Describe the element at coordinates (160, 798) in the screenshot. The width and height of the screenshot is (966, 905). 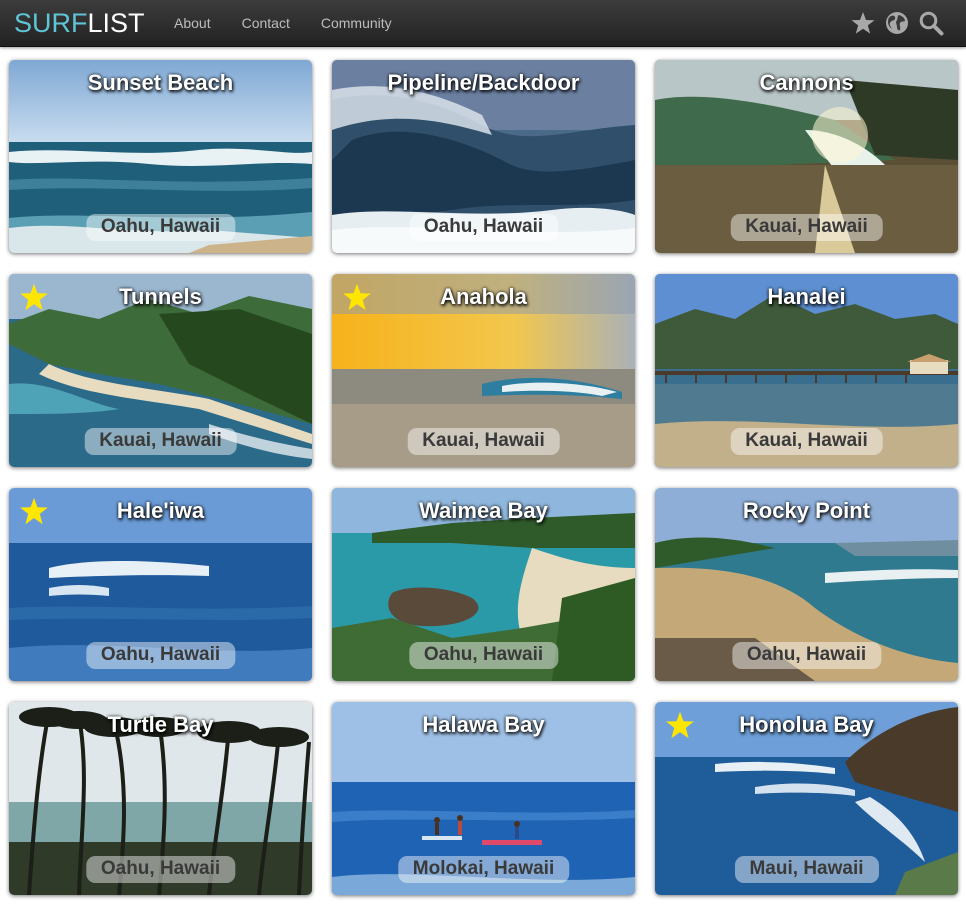
I see `spot-card: Turtle Bay Oahu, Hawaii` at that location.